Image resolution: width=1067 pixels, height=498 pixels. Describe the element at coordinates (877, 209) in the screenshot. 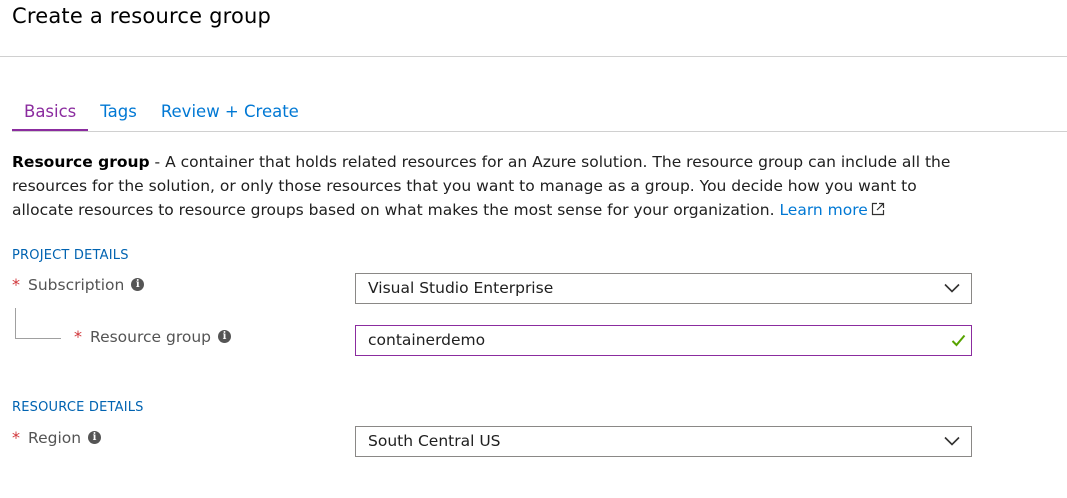

I see `external-link-icon` at that location.